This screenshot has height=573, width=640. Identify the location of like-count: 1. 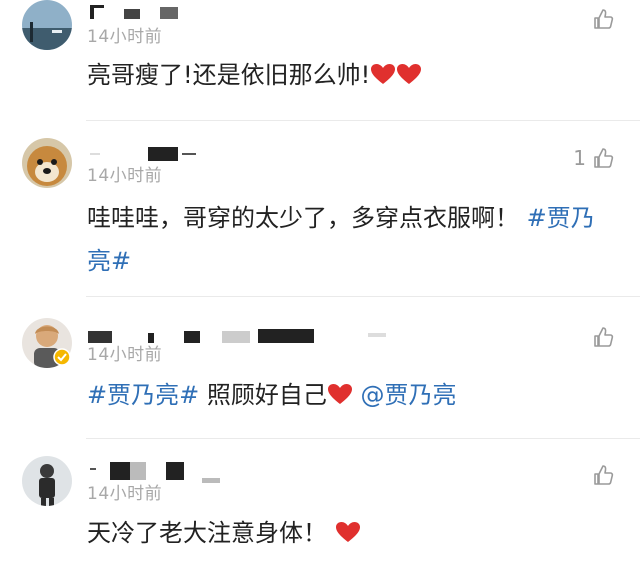
(579, 158).